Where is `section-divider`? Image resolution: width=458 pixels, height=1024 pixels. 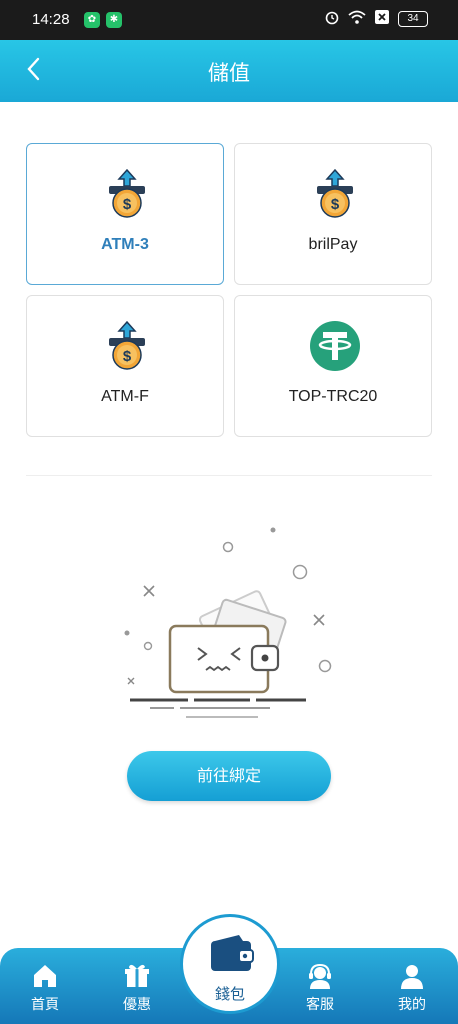 section-divider is located at coordinates (229, 475).